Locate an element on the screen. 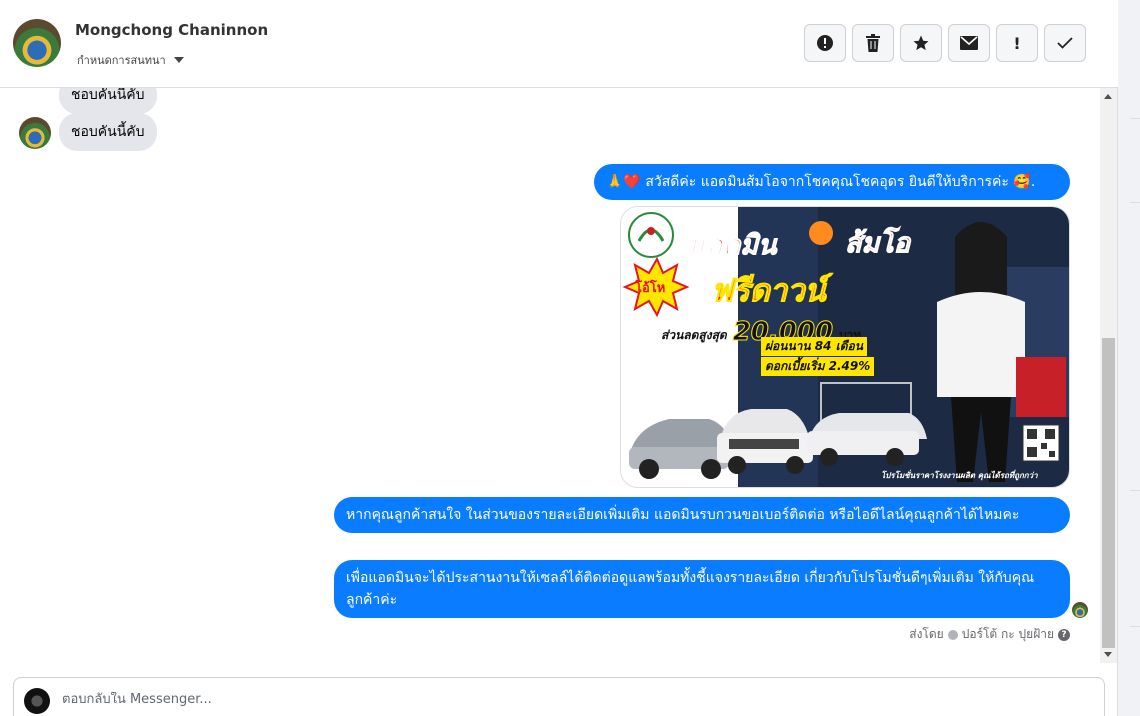 This screenshot has width=1140, height=716. star-icon is located at coordinates (921, 43).